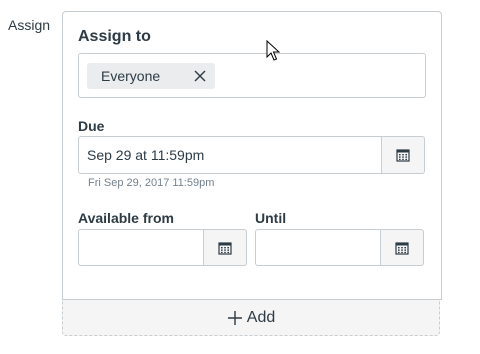 The image size is (480, 354). I want to click on due-calendar-button, so click(403, 155).